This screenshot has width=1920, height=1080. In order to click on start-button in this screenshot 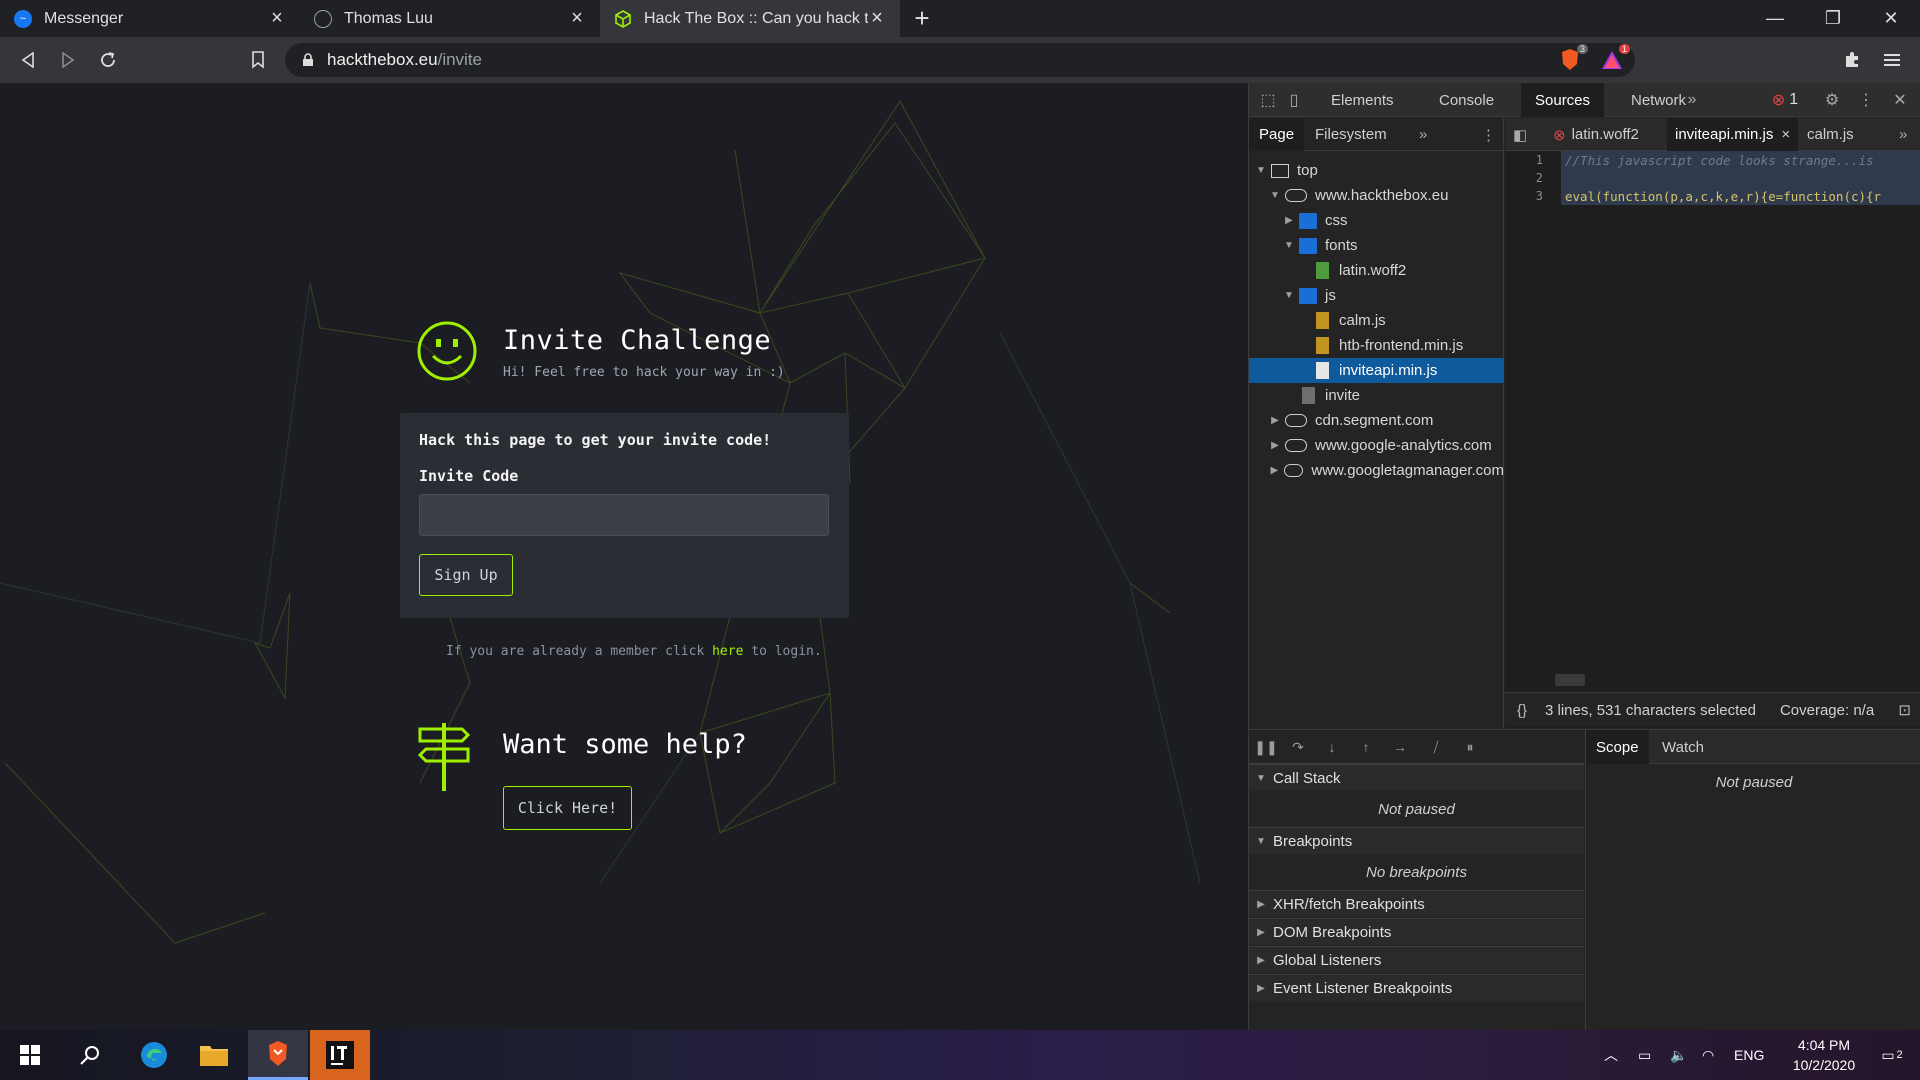, I will do `click(30, 1055)`.